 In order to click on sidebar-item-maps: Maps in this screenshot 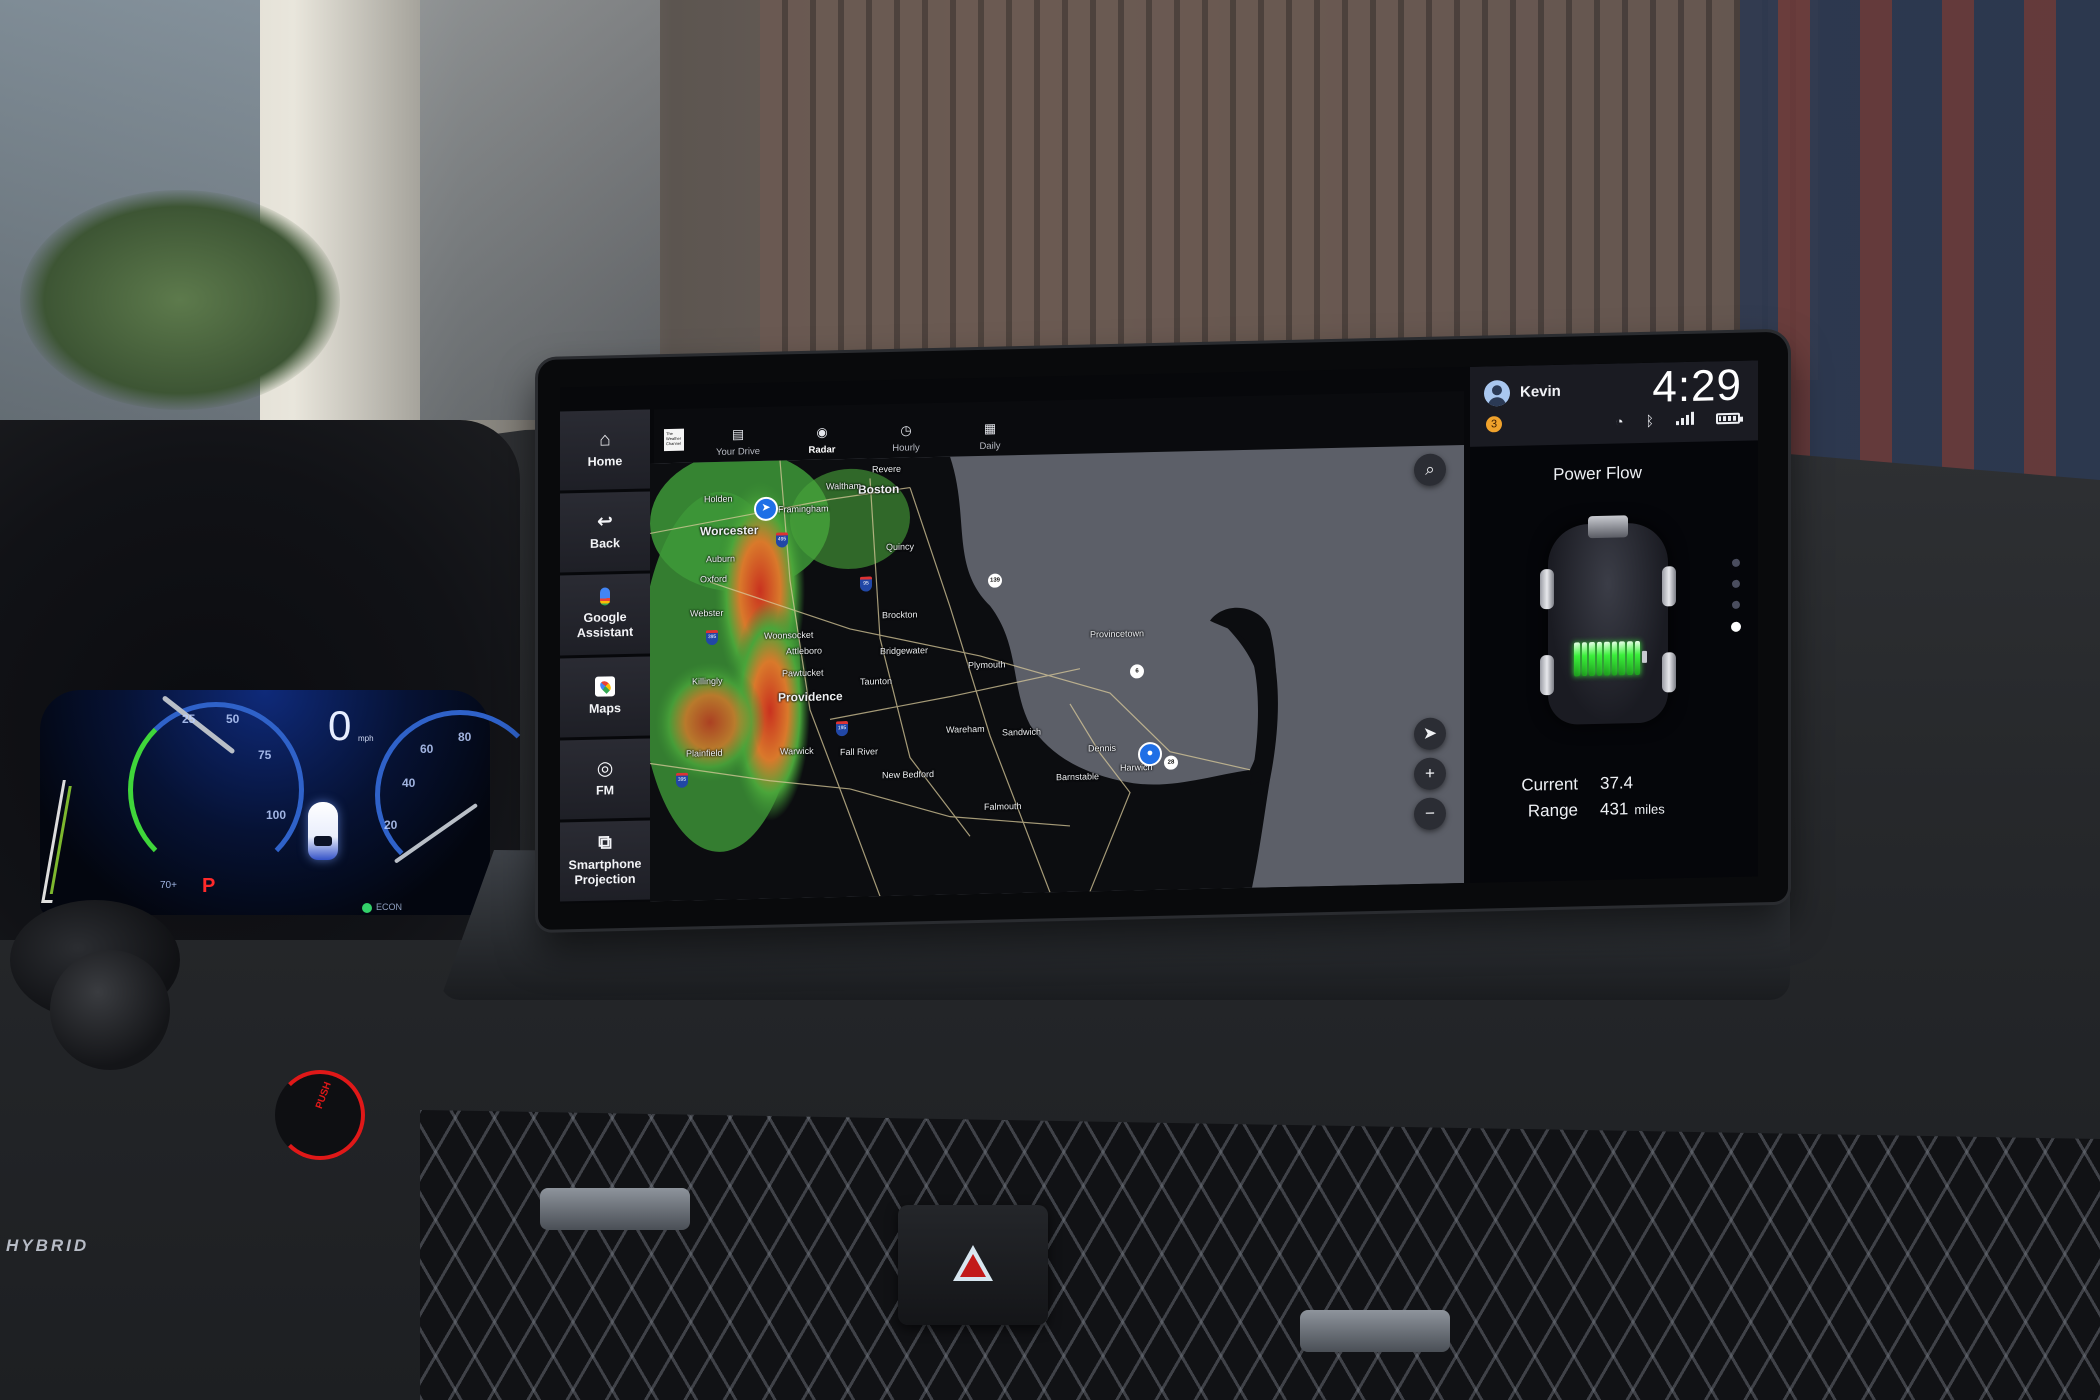, I will do `click(605, 696)`.